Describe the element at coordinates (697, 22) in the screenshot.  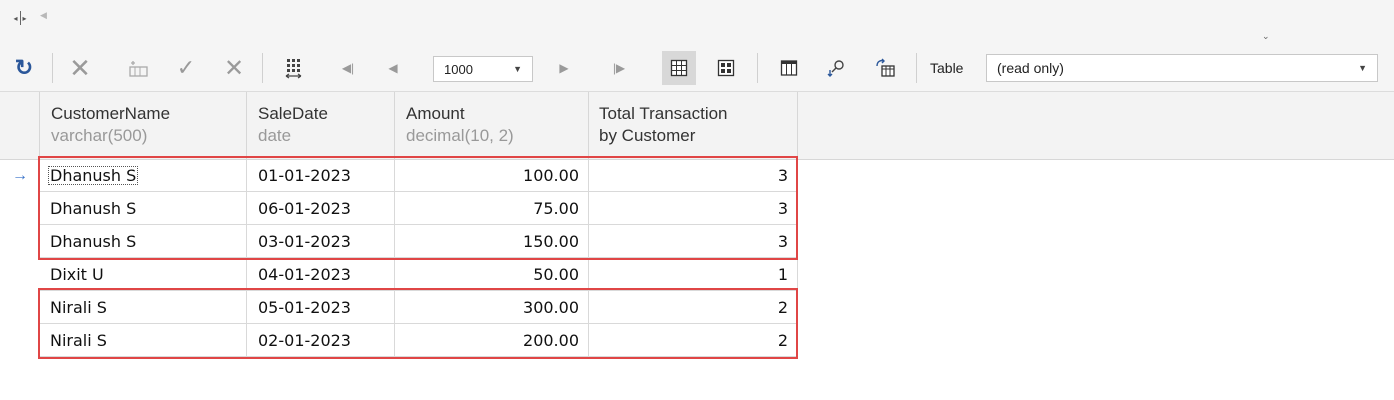
I see `top-strip: ◂ ▸ ◀ ⌄` at that location.